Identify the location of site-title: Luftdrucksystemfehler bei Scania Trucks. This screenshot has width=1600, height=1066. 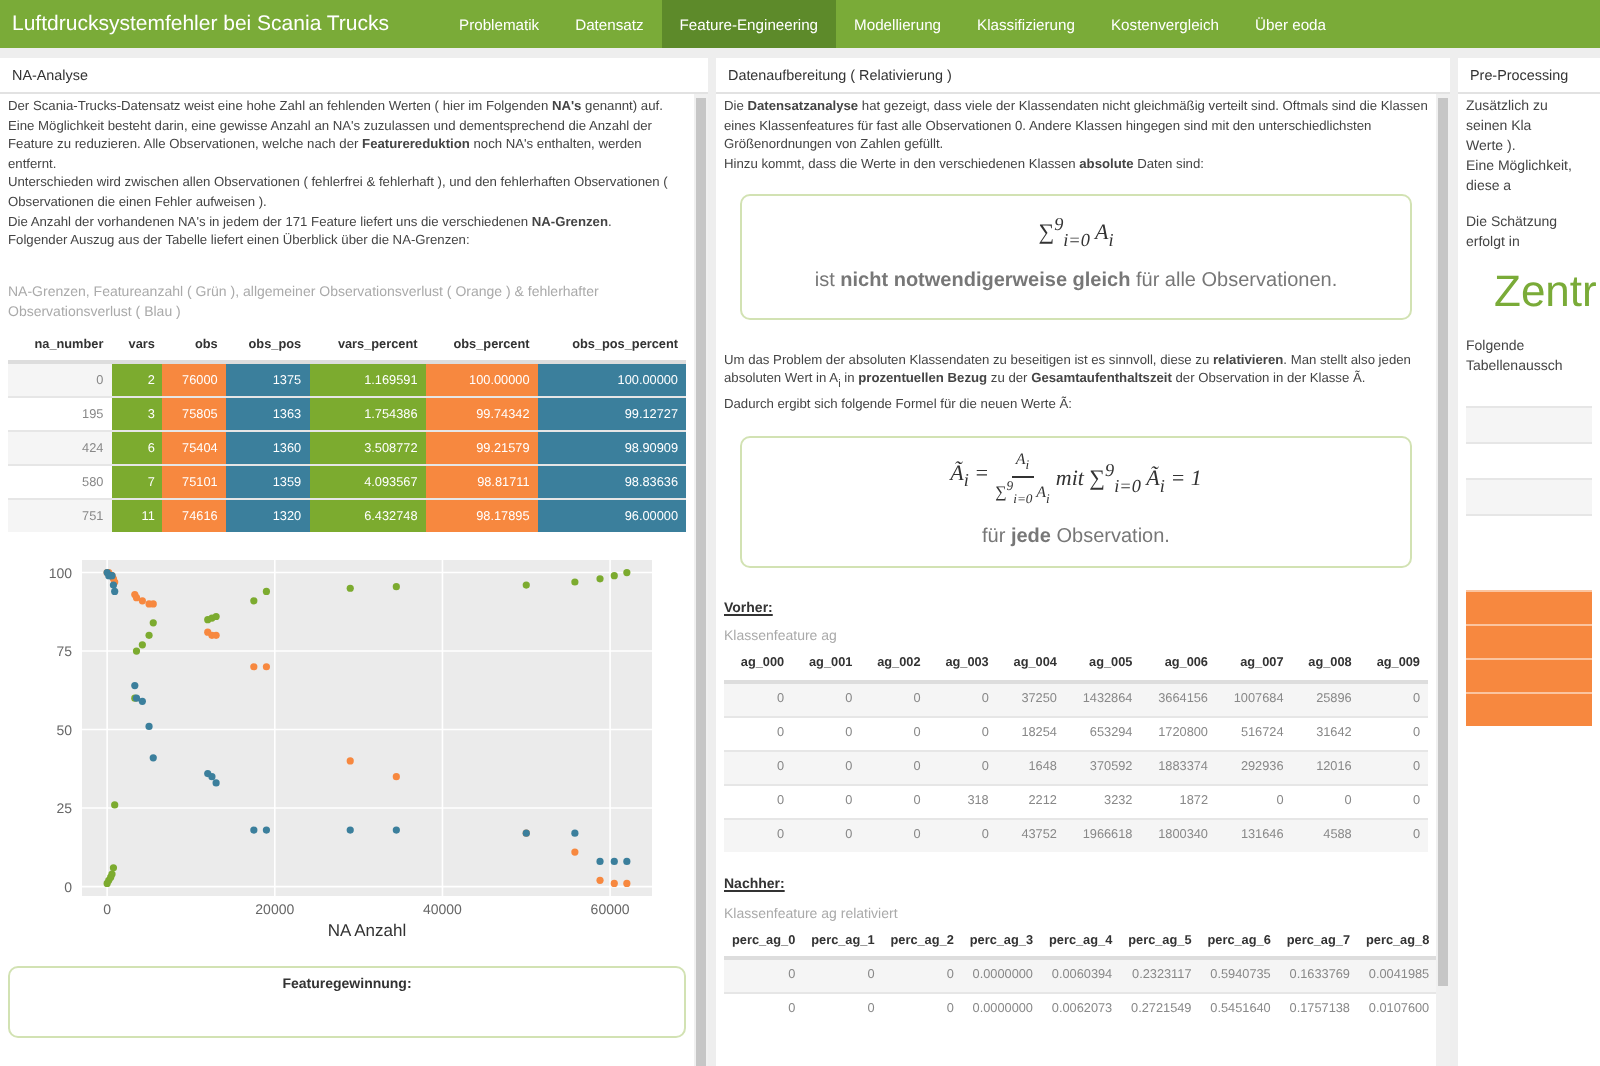
(208, 24).